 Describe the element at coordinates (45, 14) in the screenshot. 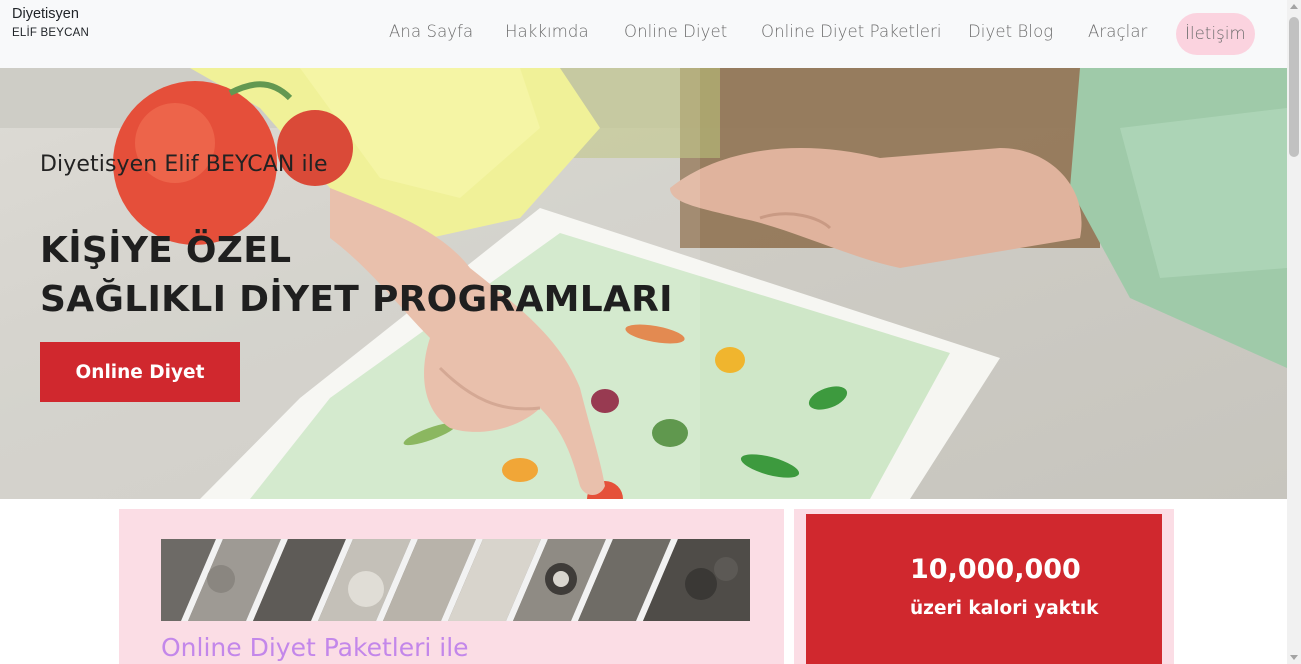

I see `brand-title: Diyetisyen` at that location.